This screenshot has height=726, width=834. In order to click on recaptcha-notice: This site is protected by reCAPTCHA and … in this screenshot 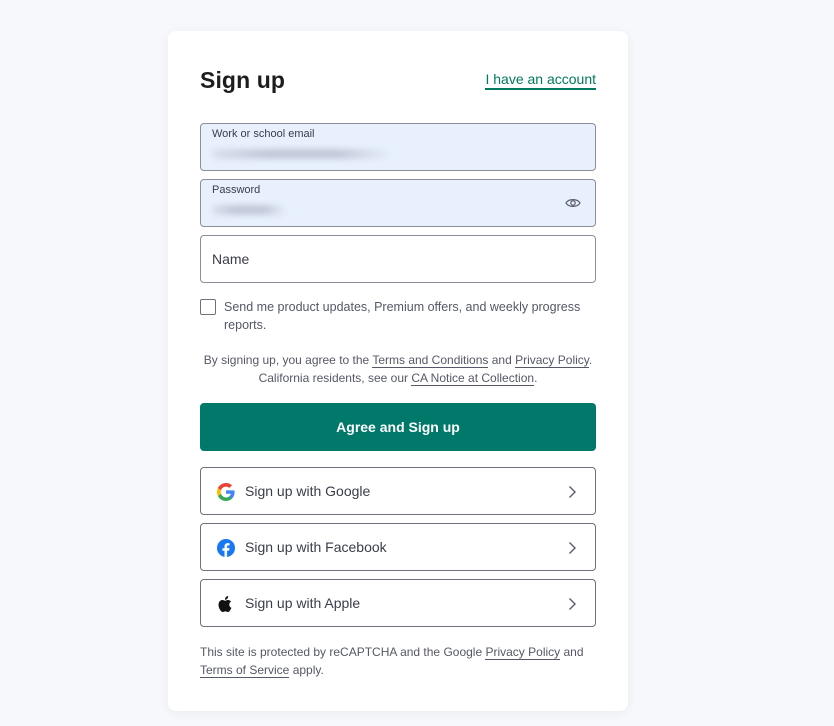, I will do `click(398, 661)`.